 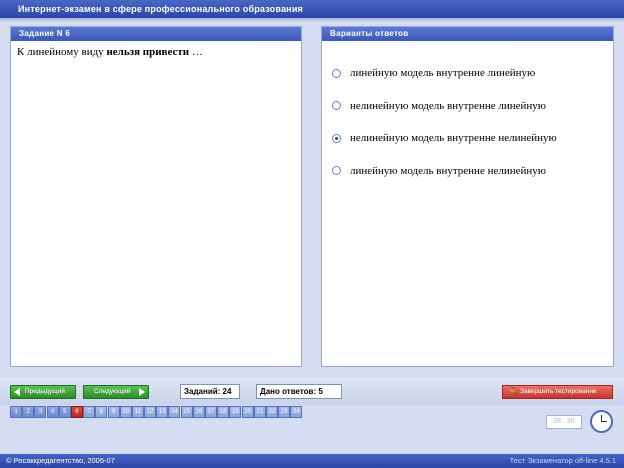 I want to click on prev-button-label: Предыдущий, so click(x=45, y=391).